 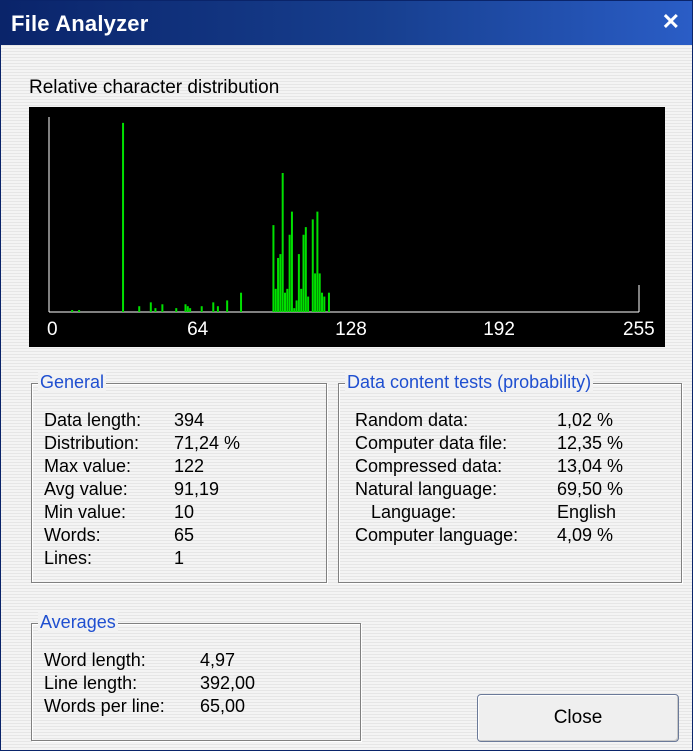 I want to click on x-tick-label: 0, so click(x=52, y=329).